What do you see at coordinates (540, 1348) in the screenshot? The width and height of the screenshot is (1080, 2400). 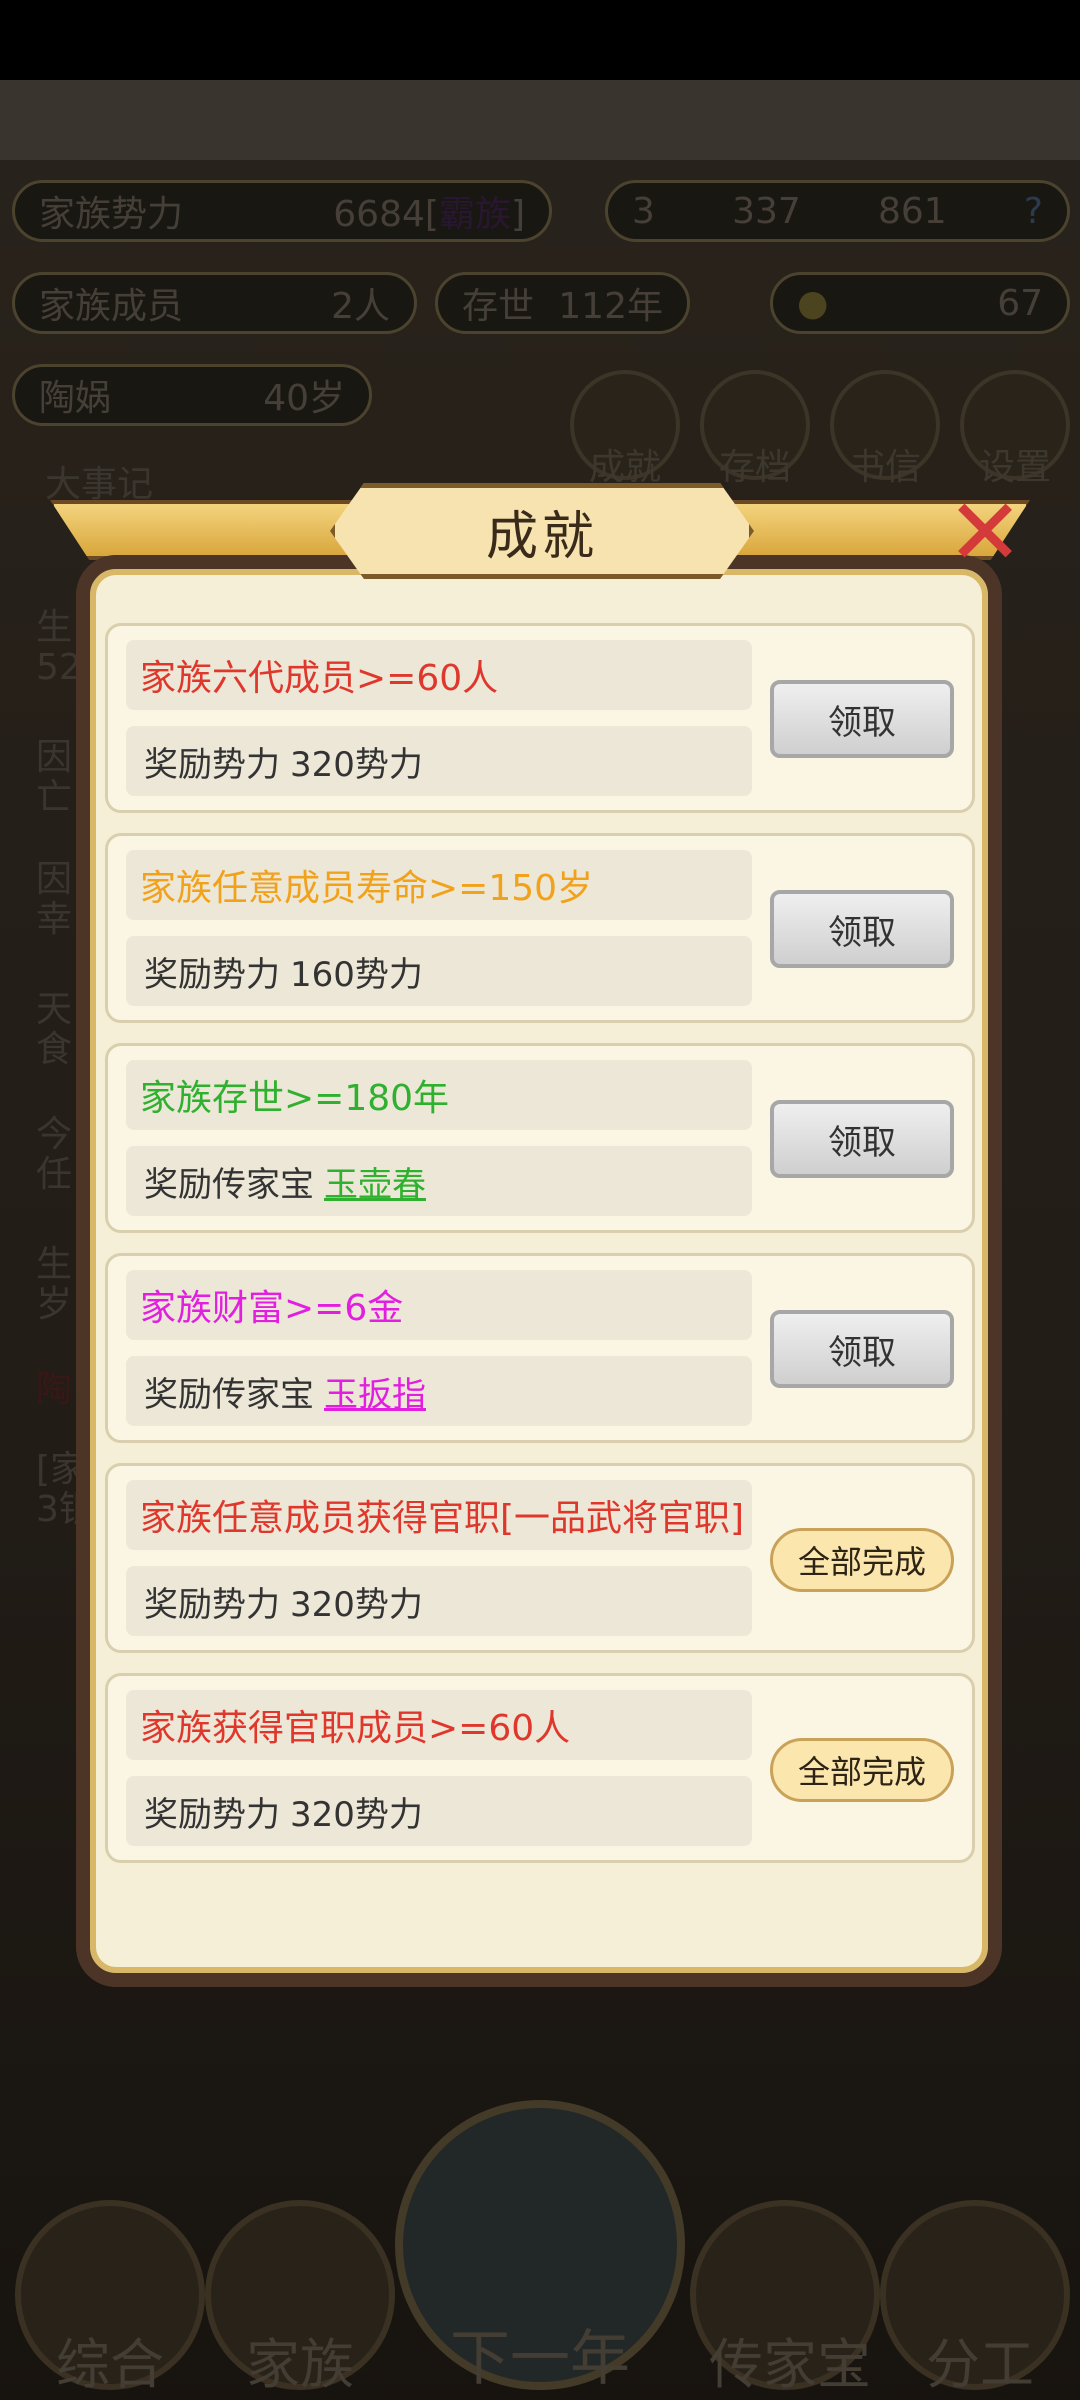 I see `achievement-card: 家族财富>=6金 奖励传家宝 玉扳指 领取` at bounding box center [540, 1348].